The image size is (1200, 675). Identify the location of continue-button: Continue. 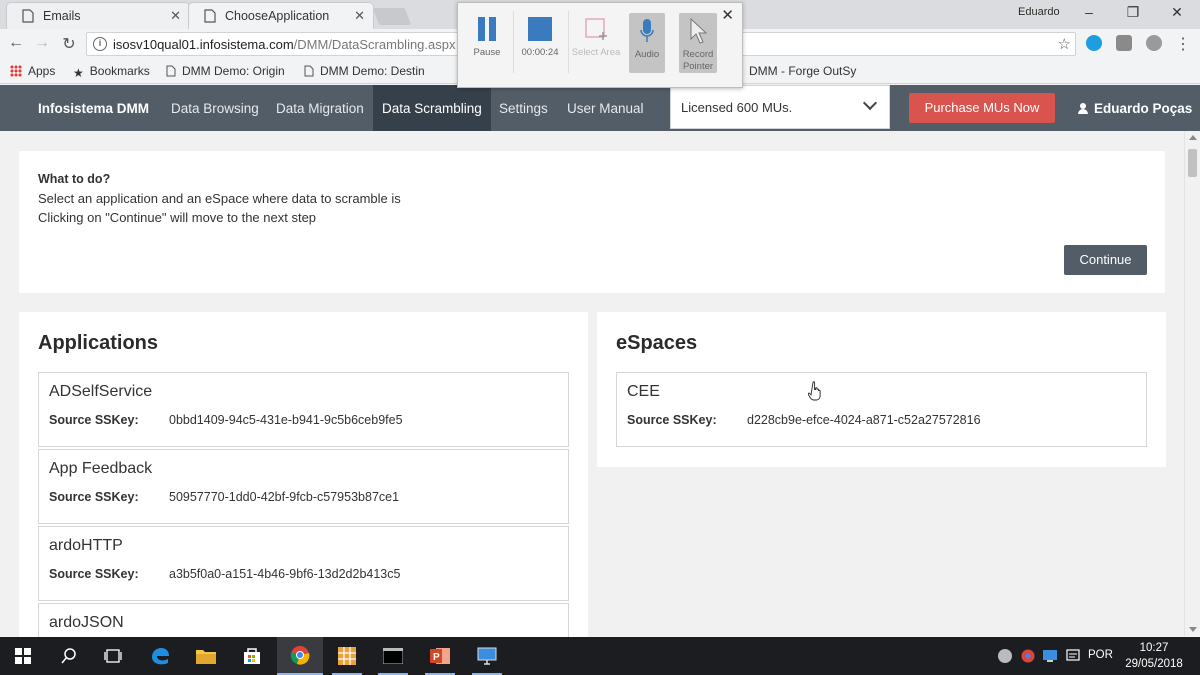
(1105, 260).